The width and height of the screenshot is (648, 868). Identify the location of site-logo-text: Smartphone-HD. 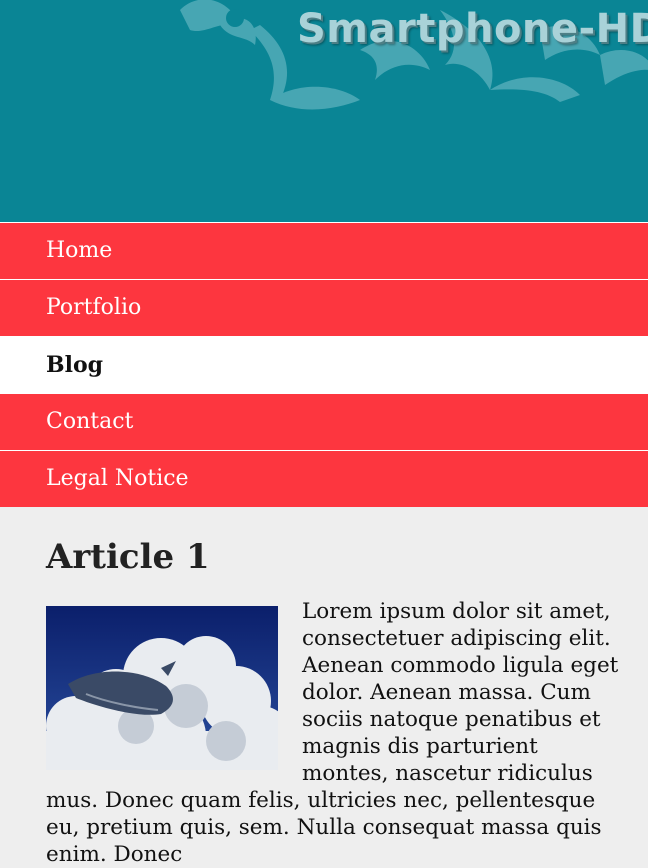
(472, 29).